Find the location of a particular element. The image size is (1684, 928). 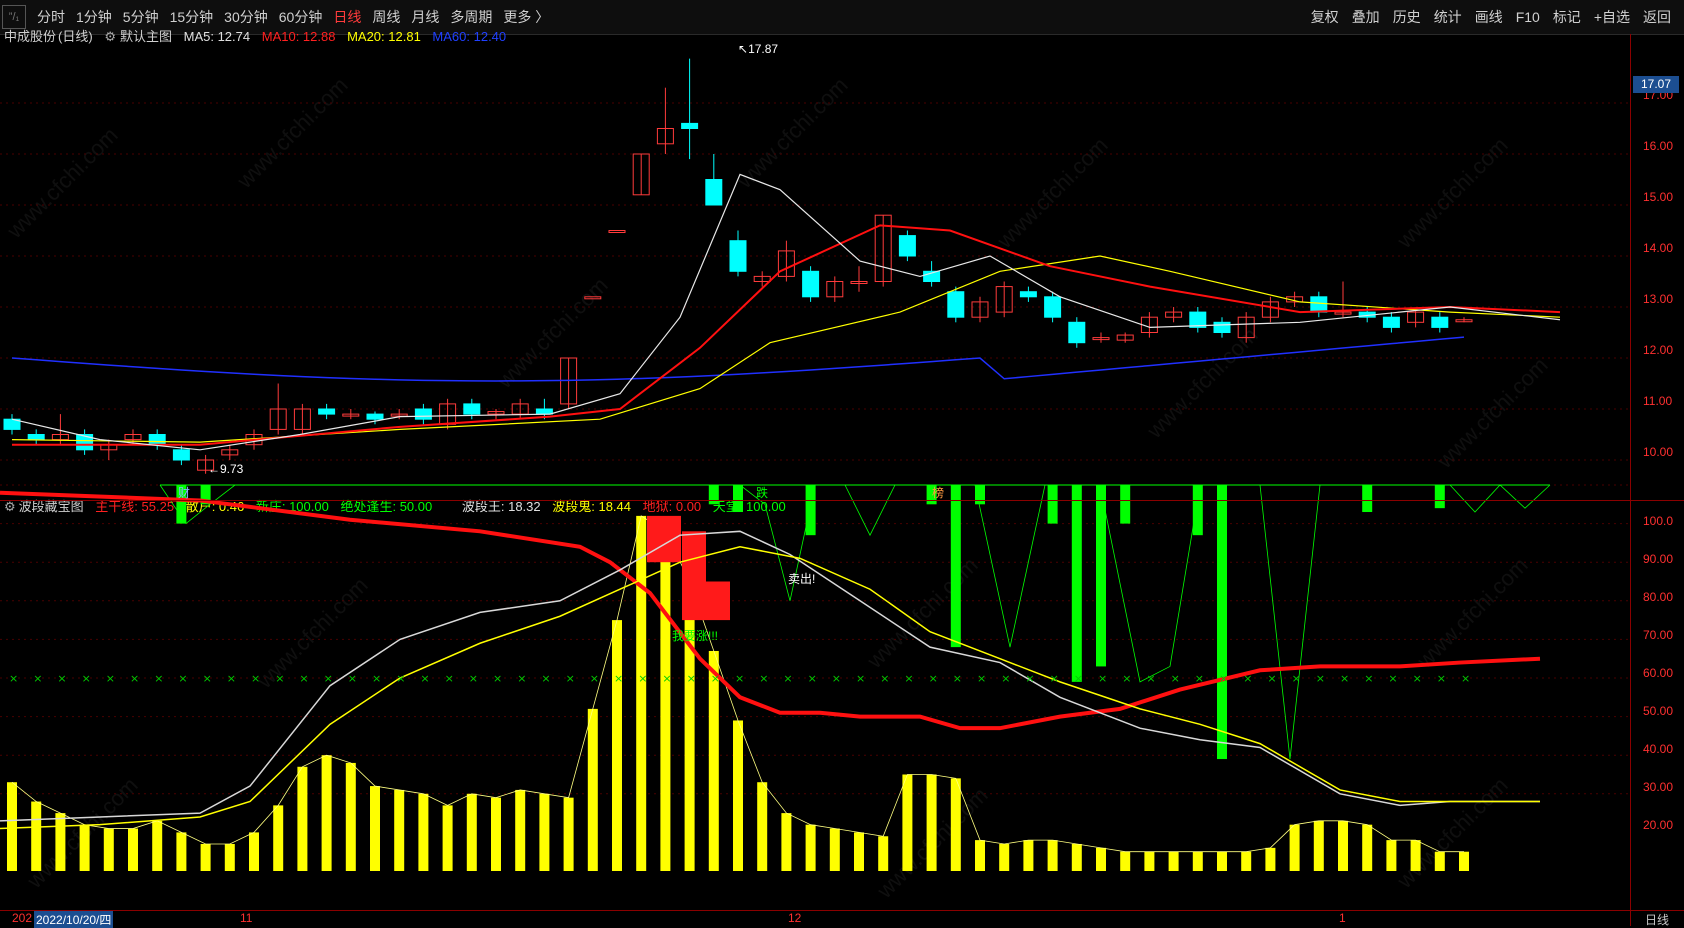

tab-15min: 15分钟 is located at coordinates (192, 17).